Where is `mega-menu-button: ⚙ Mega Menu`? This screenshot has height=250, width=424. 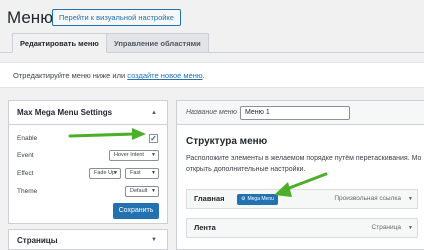 mega-menu-button: ⚙ Mega Menu is located at coordinates (257, 199).